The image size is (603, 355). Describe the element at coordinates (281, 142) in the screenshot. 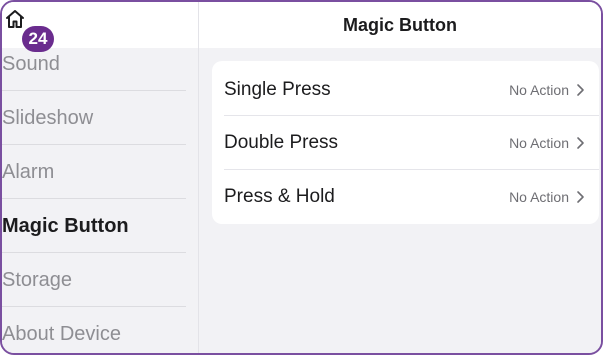

I see `setting-label: Double Press` at that location.